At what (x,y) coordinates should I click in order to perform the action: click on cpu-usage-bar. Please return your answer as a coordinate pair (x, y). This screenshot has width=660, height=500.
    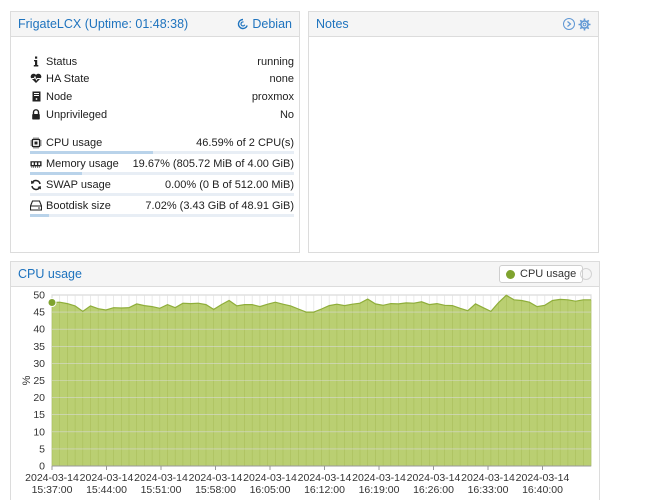
    Looking at the image, I should click on (162, 152).